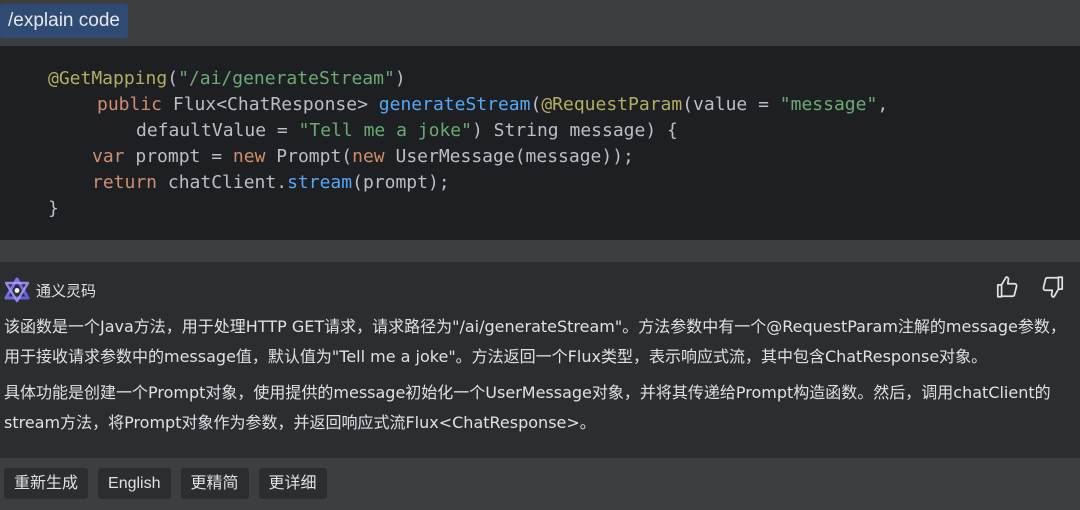 The width and height of the screenshot is (1080, 510). I want to click on code-token: }, so click(53, 208).